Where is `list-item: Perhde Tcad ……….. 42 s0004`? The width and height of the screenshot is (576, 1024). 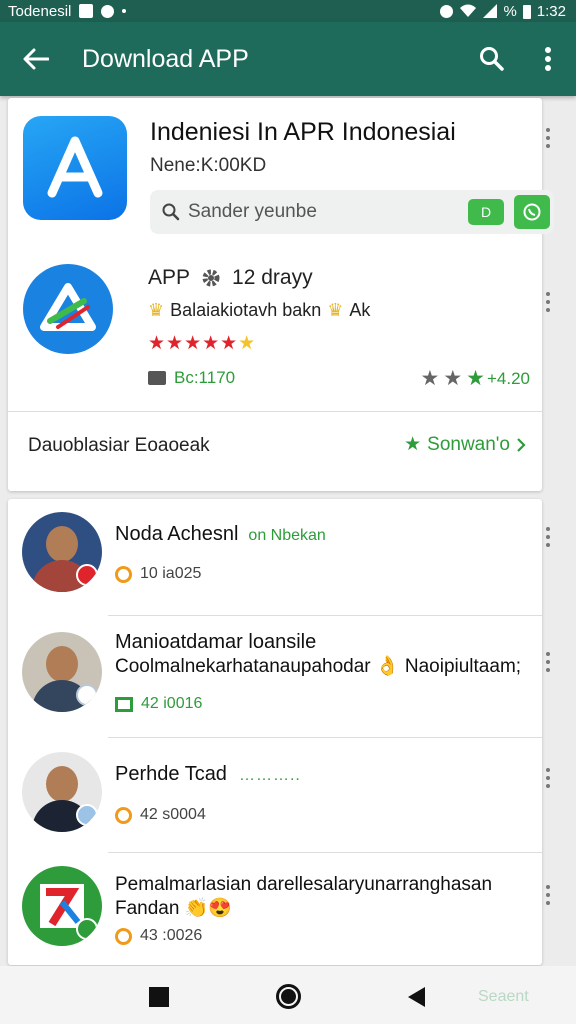 list-item: Perhde Tcad ……….. 42 s0004 is located at coordinates (279, 795).